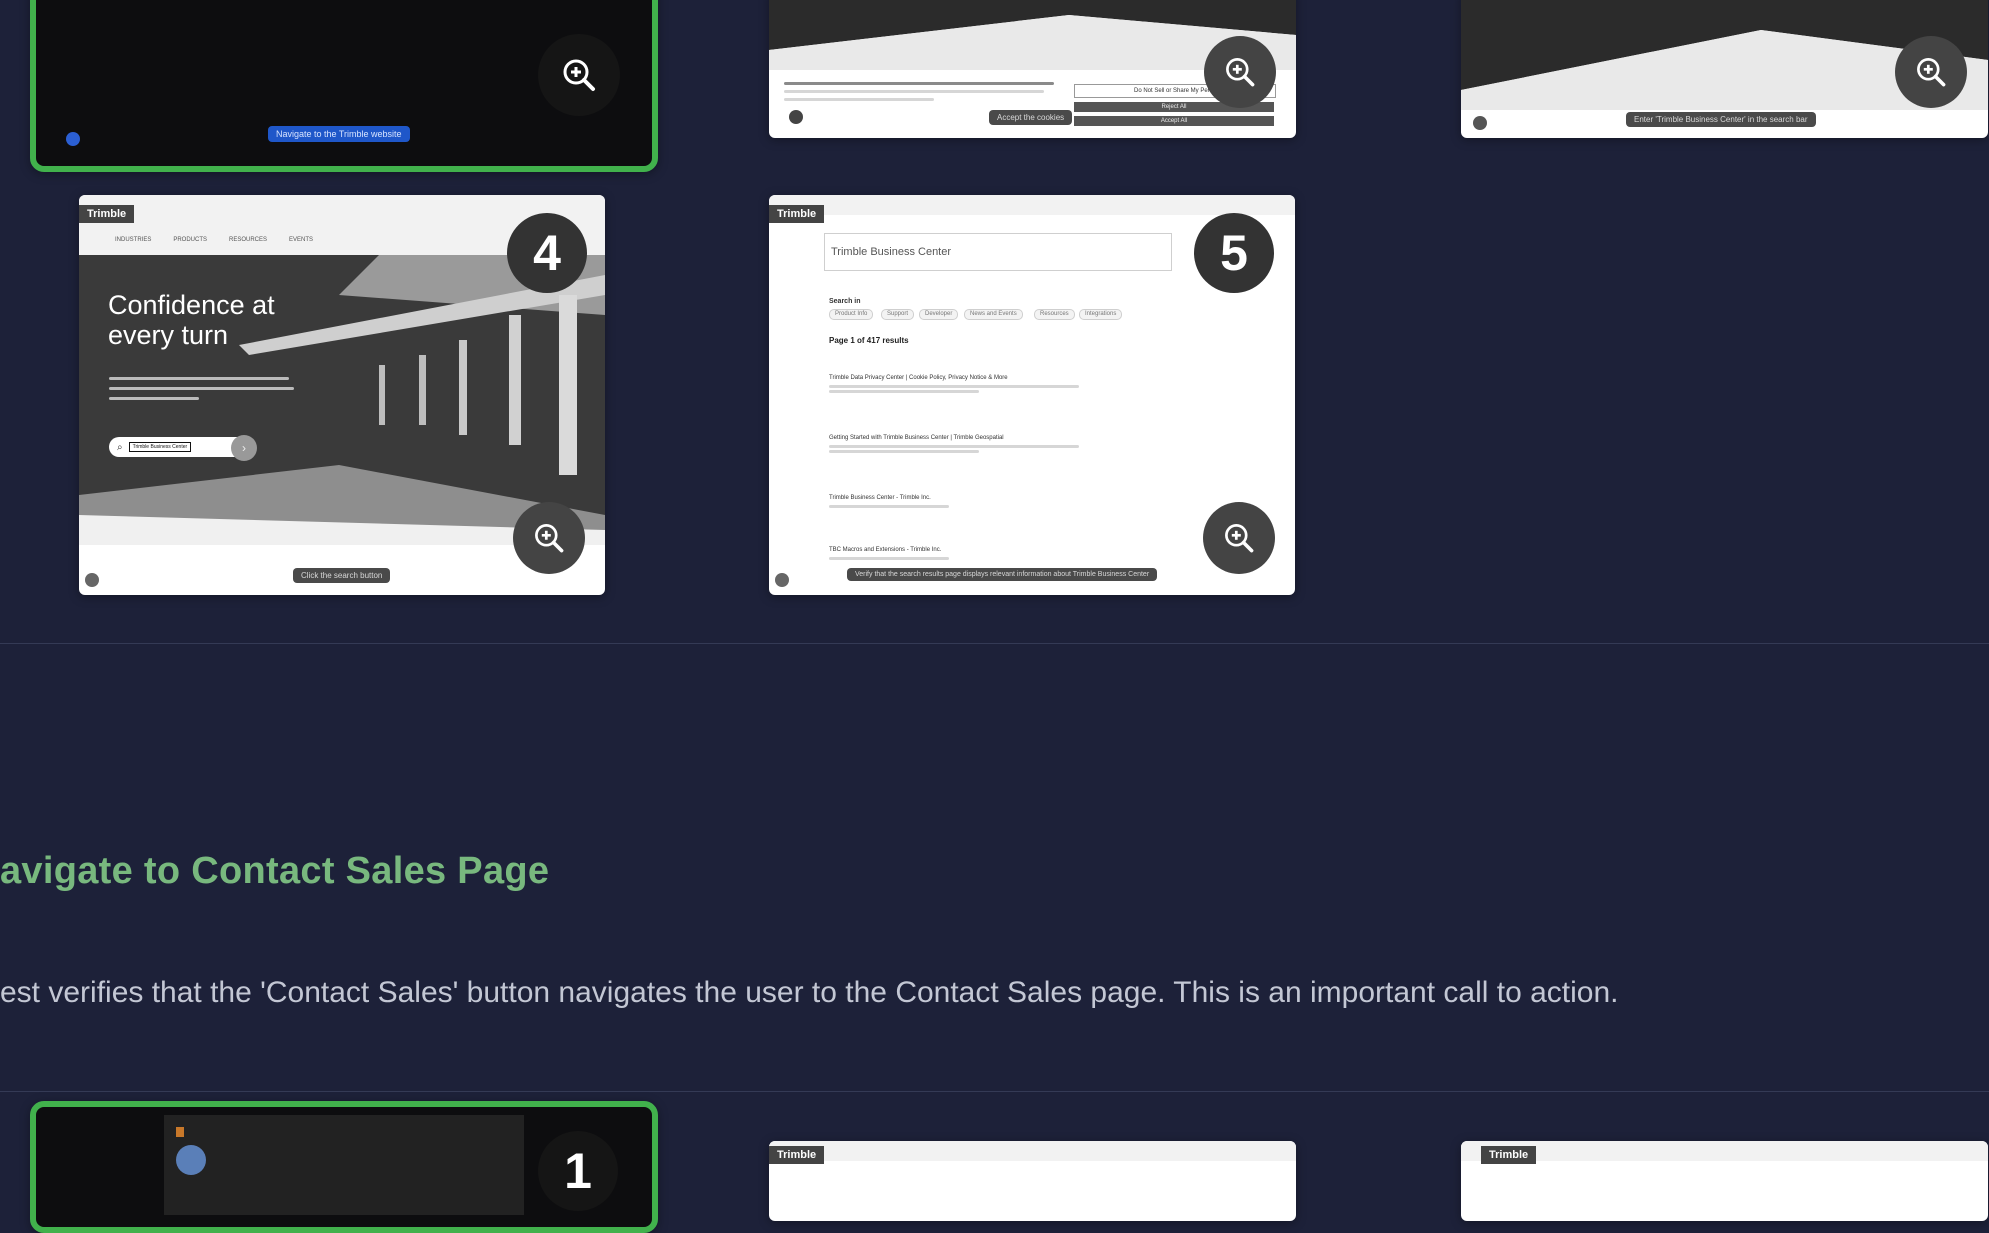 The height and width of the screenshot is (1233, 1989). Describe the element at coordinates (190, 240) in the screenshot. I see `nav-item: PRODUCTS` at that location.